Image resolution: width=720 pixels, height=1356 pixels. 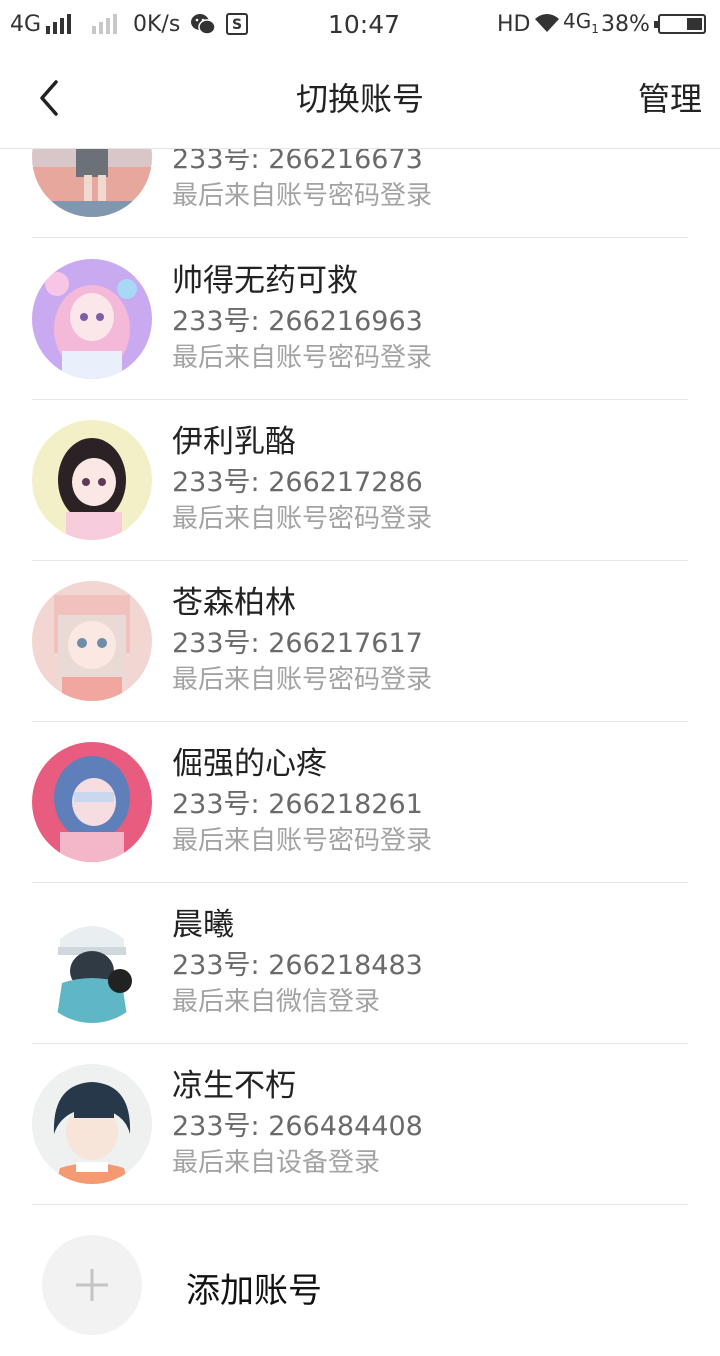 I want to click on account-item: 凉生不朽 233号: 266484408 最后来自设备登录, so click(x=360, y=1124).